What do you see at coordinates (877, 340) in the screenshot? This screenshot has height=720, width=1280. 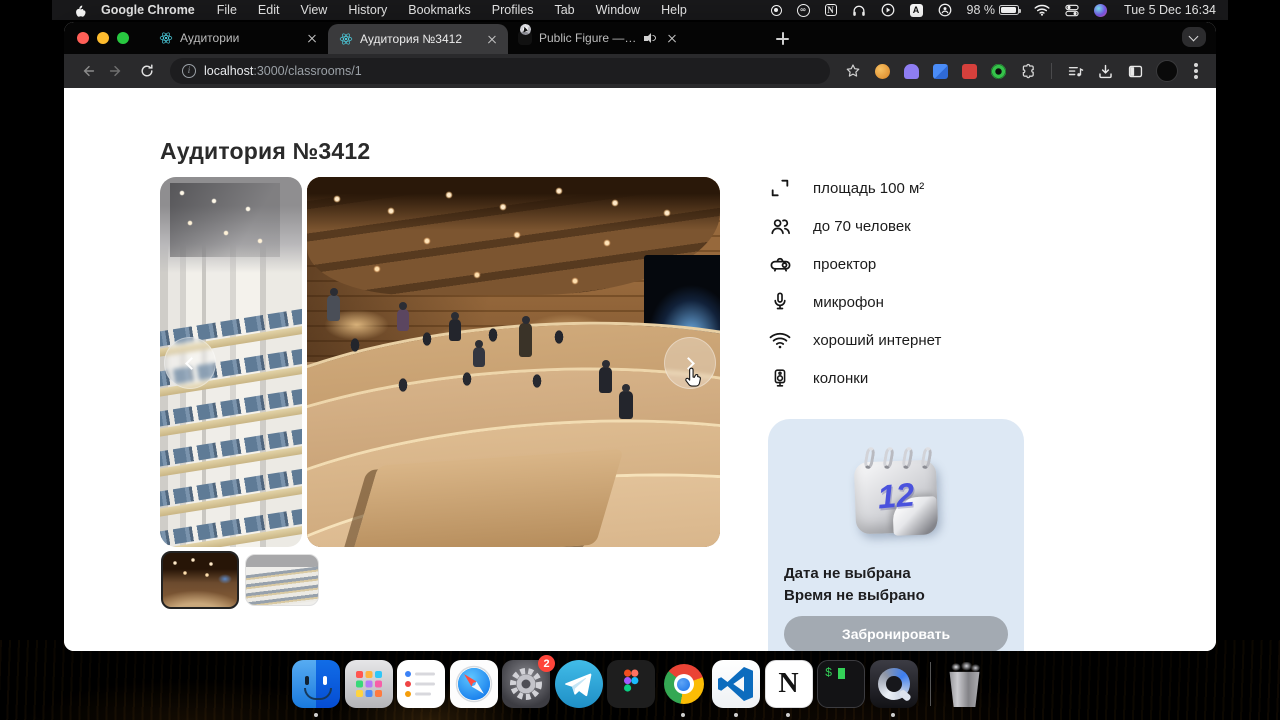 I see `feature-label: хороший интернет` at bounding box center [877, 340].